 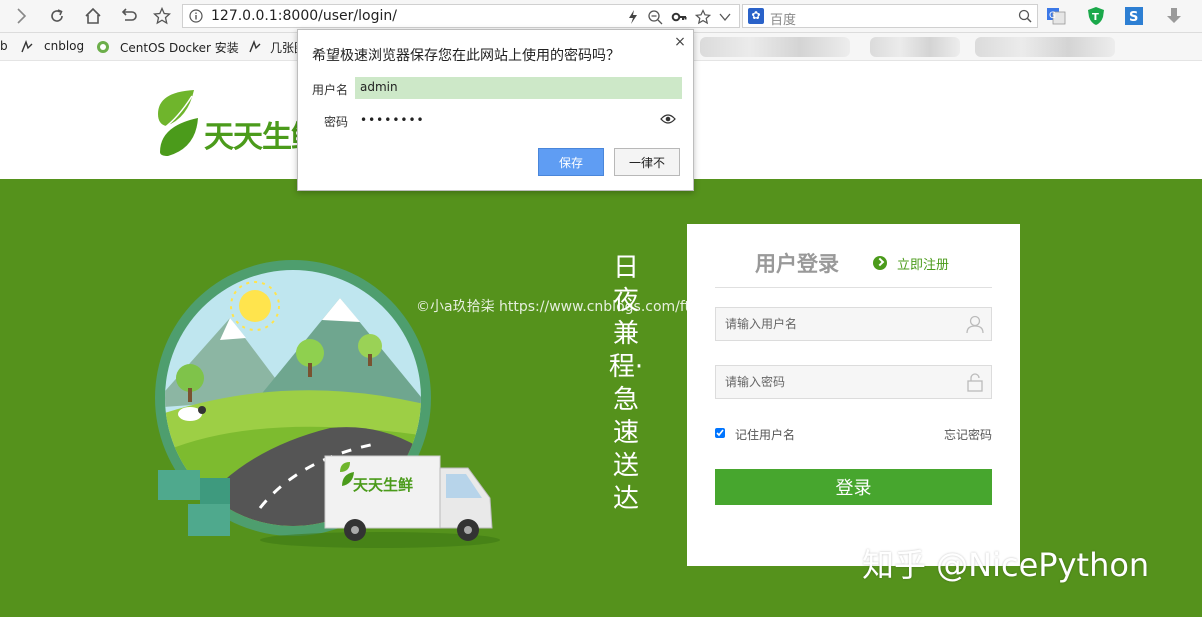 What do you see at coordinates (392, 120) in the screenshot?
I see `dialog-password-value: ••••••••` at bounding box center [392, 120].